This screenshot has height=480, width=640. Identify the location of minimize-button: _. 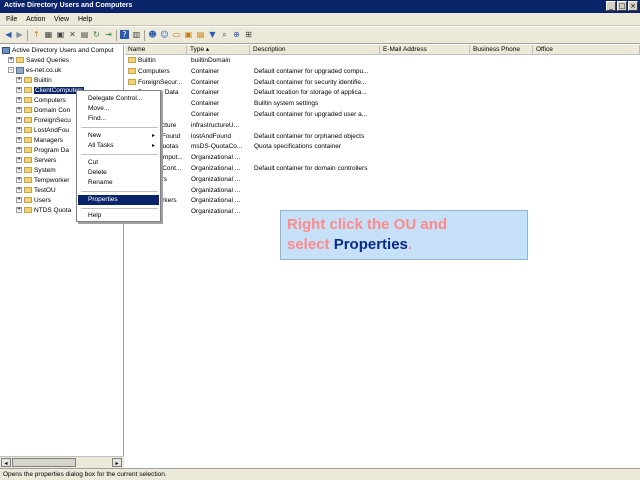
(611, 6).